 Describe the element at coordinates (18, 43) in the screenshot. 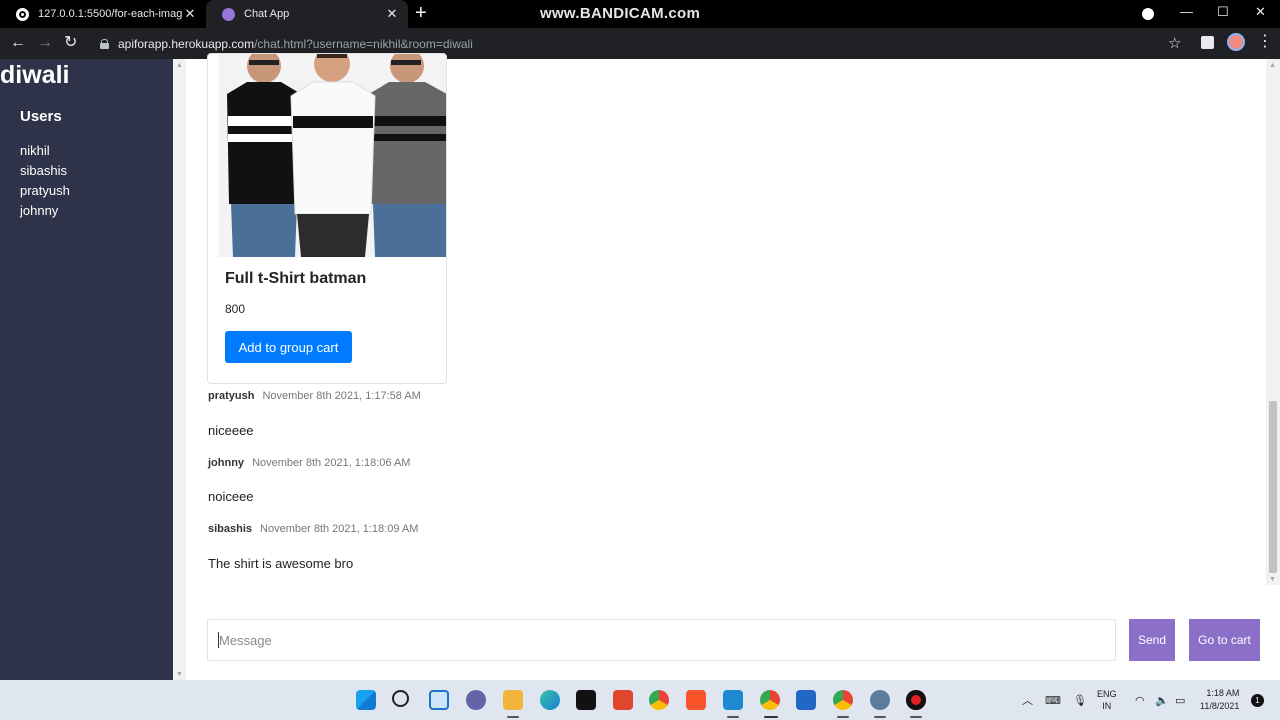

I see `back-icon: ←` at that location.